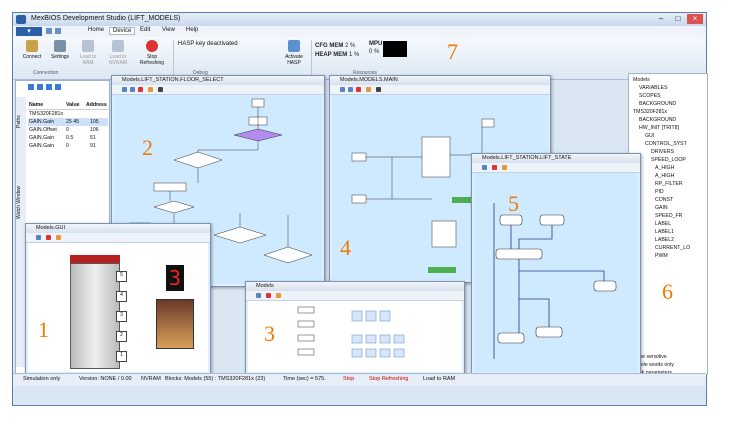  Describe the element at coordinates (68, 146) in the screenshot. I see `table-row: GAIN.Gain 0 91` at that location.